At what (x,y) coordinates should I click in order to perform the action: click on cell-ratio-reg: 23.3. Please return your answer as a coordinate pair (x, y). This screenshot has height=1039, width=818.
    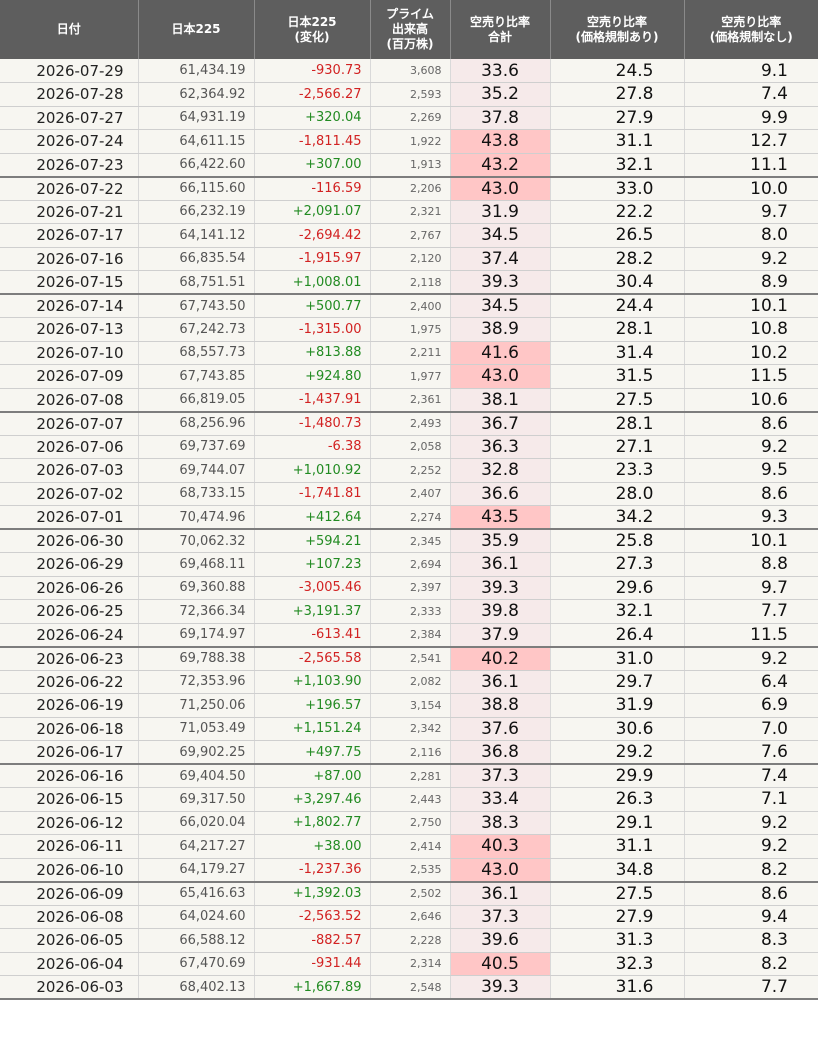
    Looking at the image, I should click on (616, 470).